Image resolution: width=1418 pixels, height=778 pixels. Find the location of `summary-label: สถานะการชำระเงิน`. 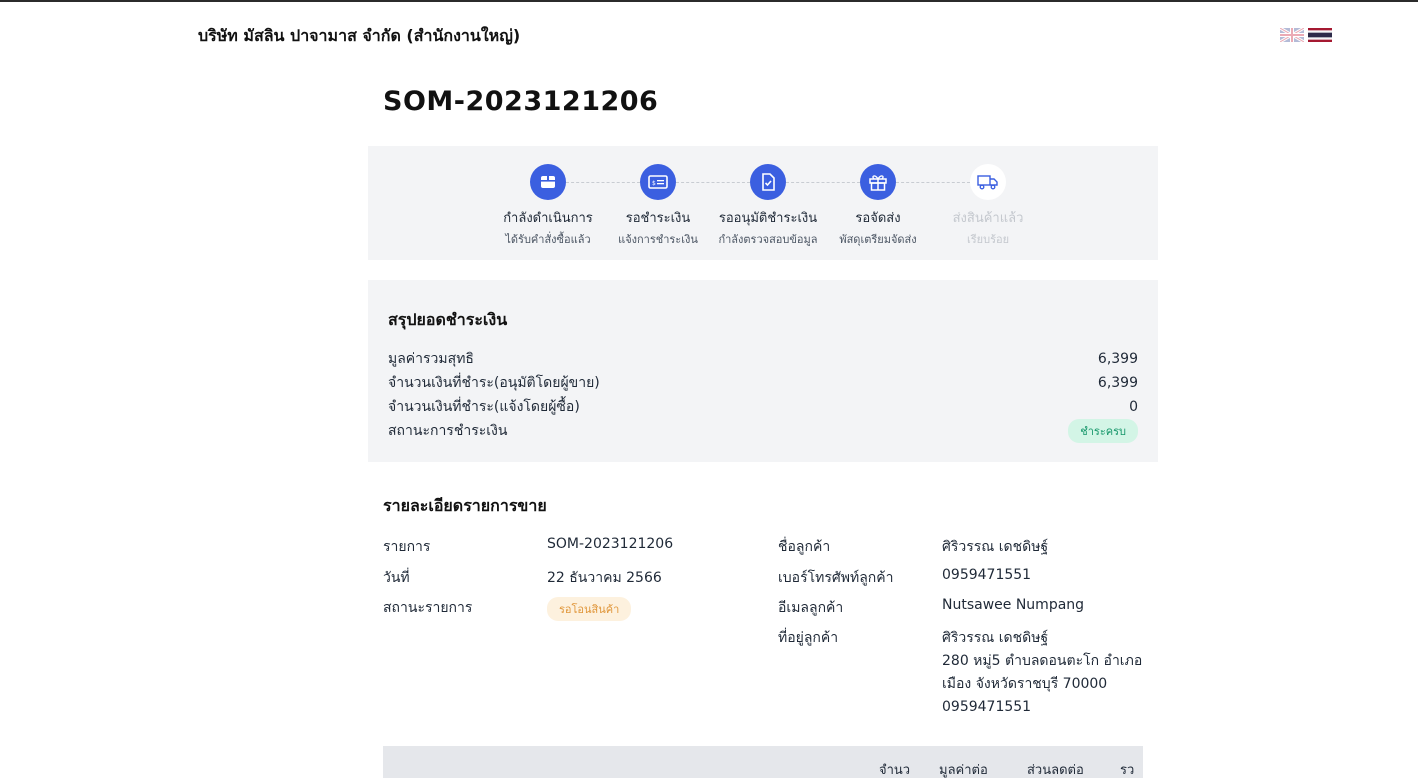

summary-label: สถานะการชำระเงิน is located at coordinates (448, 431).